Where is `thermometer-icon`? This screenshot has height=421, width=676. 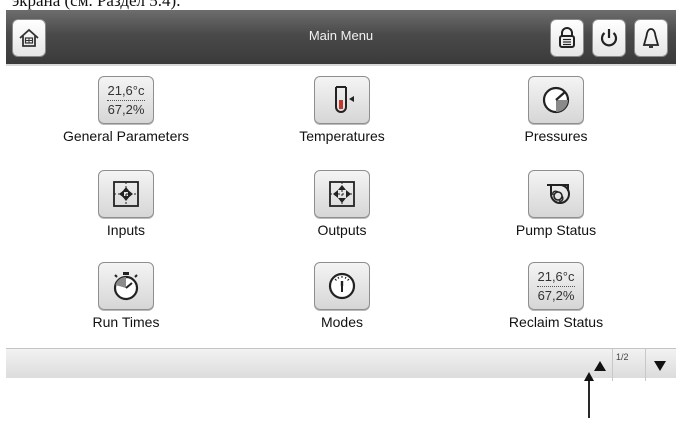
thermometer-icon is located at coordinates (344, 99).